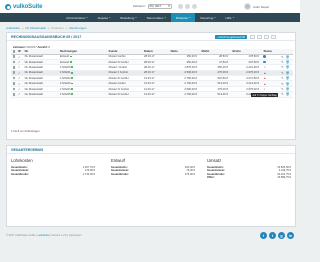 The image size is (320, 262). What do you see at coordinates (290, 235) in the screenshot?
I see `linkedin-icon: in` at bounding box center [290, 235].